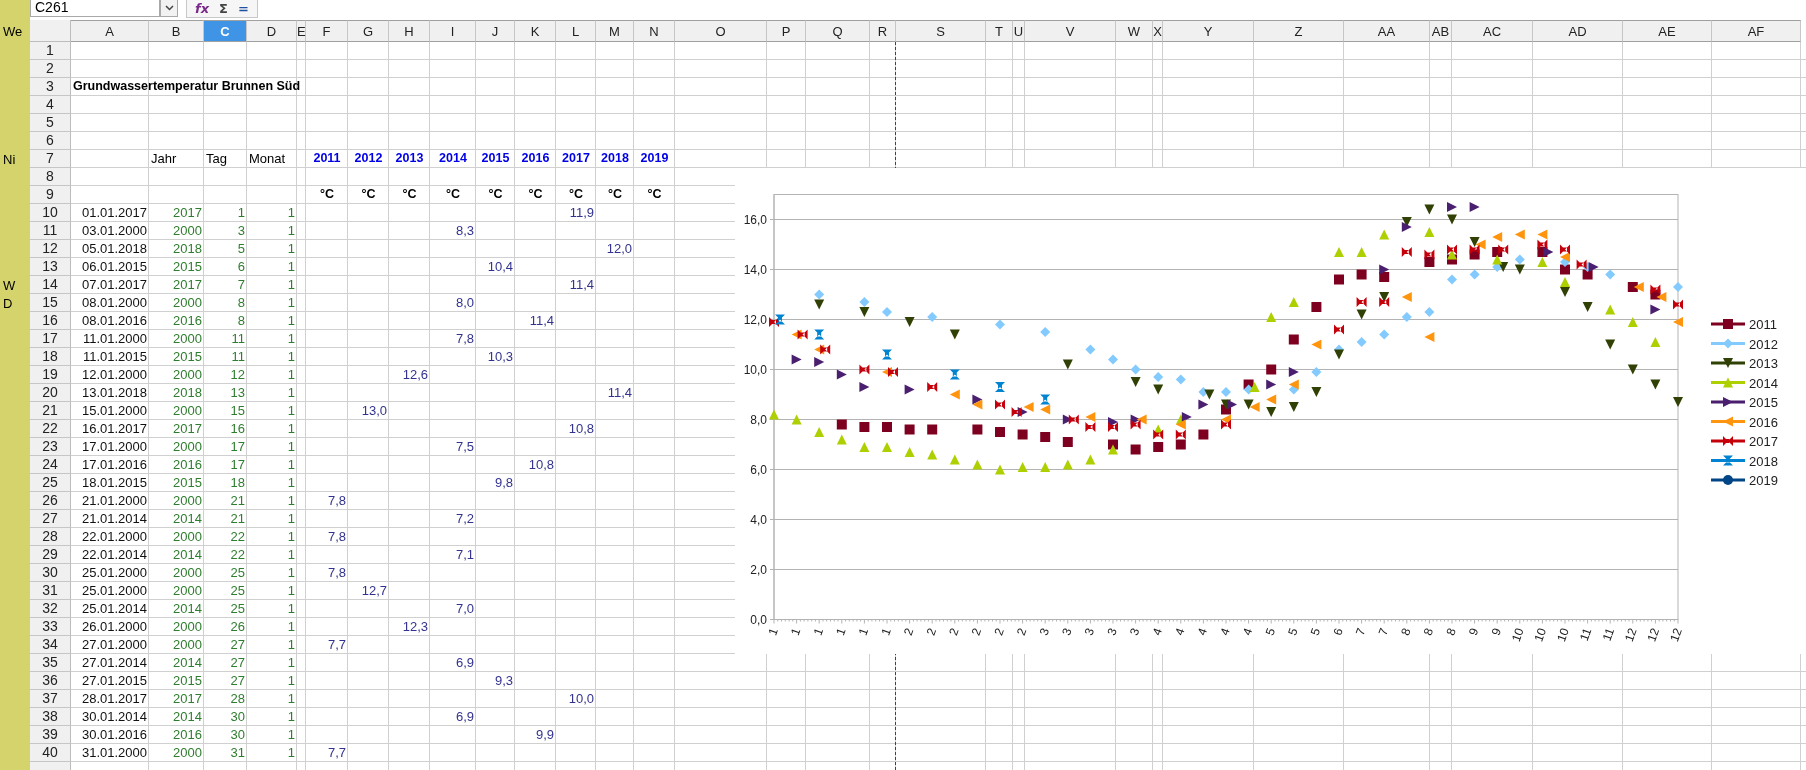 The width and height of the screenshot is (1806, 770). Describe the element at coordinates (114, 573) in the screenshot. I see `table-cell-text: 25.01.2000` at that location.